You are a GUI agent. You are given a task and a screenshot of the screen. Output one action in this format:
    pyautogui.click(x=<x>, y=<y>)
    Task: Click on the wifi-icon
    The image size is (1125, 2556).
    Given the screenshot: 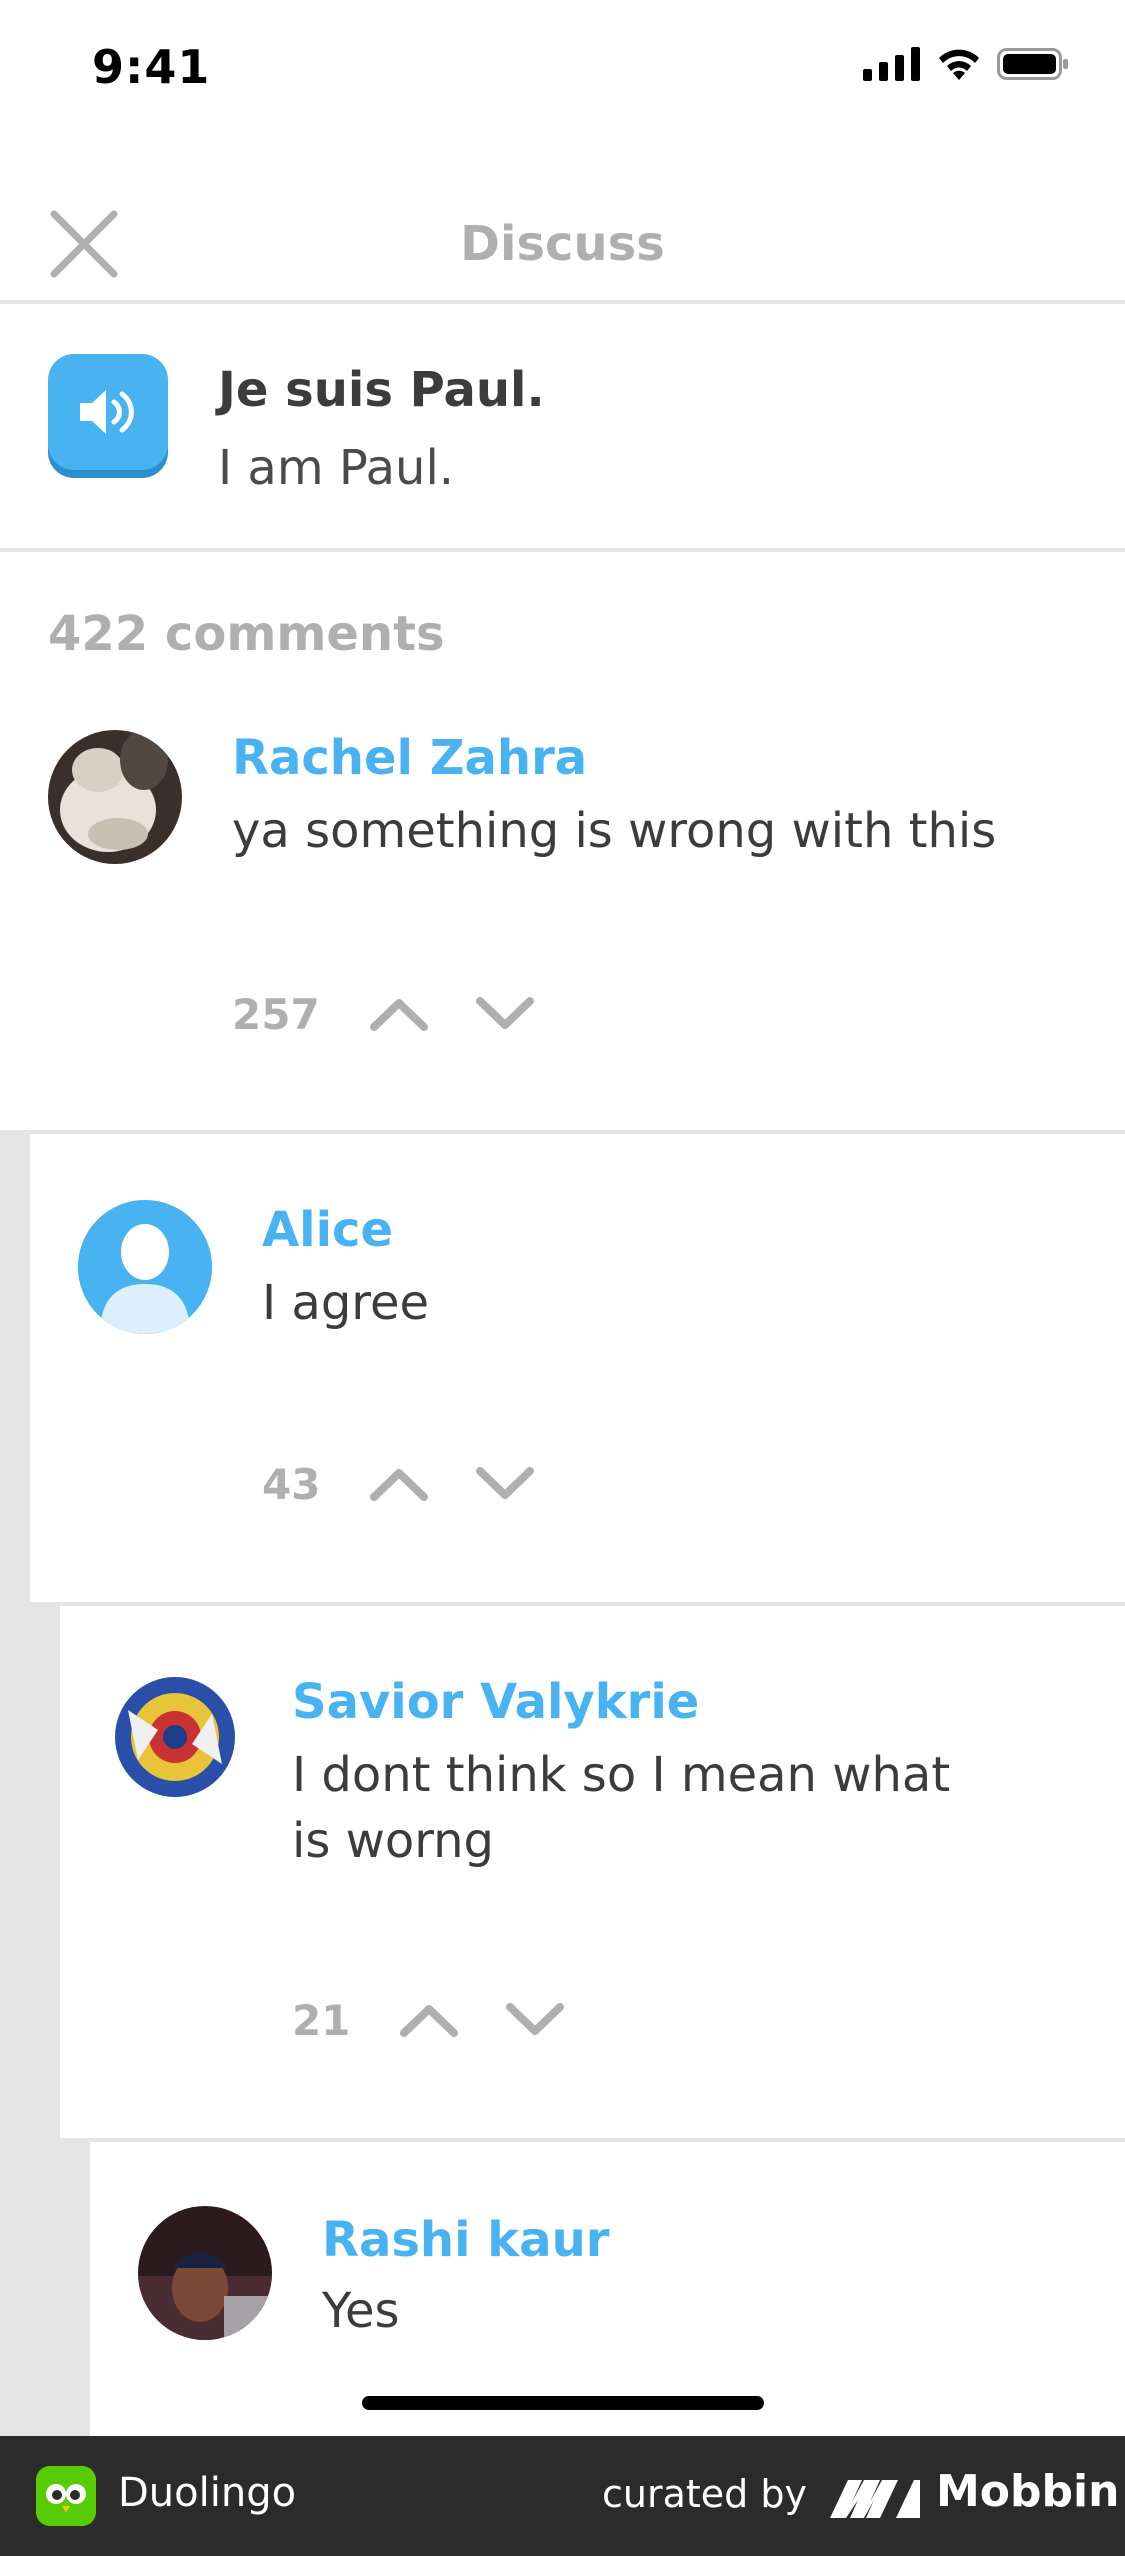 What is the action you would take?
    pyautogui.click(x=959, y=64)
    